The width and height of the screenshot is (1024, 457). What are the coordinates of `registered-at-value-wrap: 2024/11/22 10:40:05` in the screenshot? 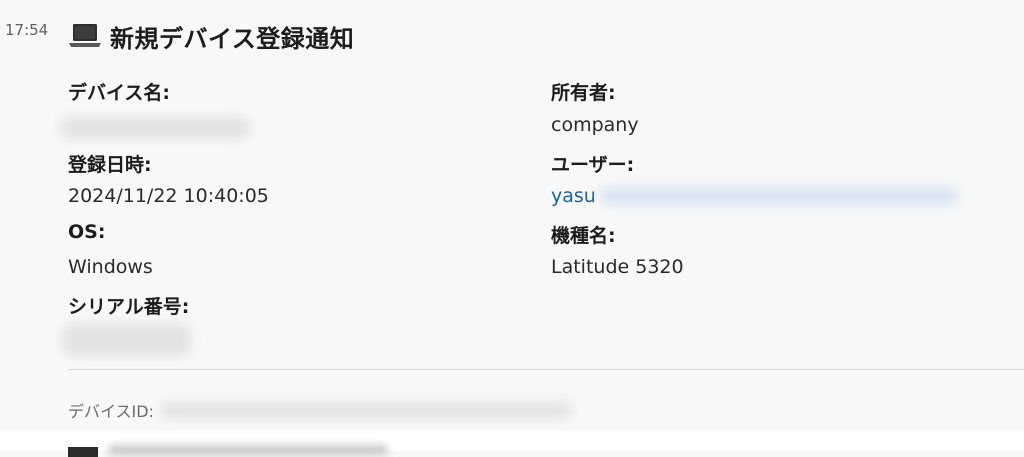 It's located at (168, 196).